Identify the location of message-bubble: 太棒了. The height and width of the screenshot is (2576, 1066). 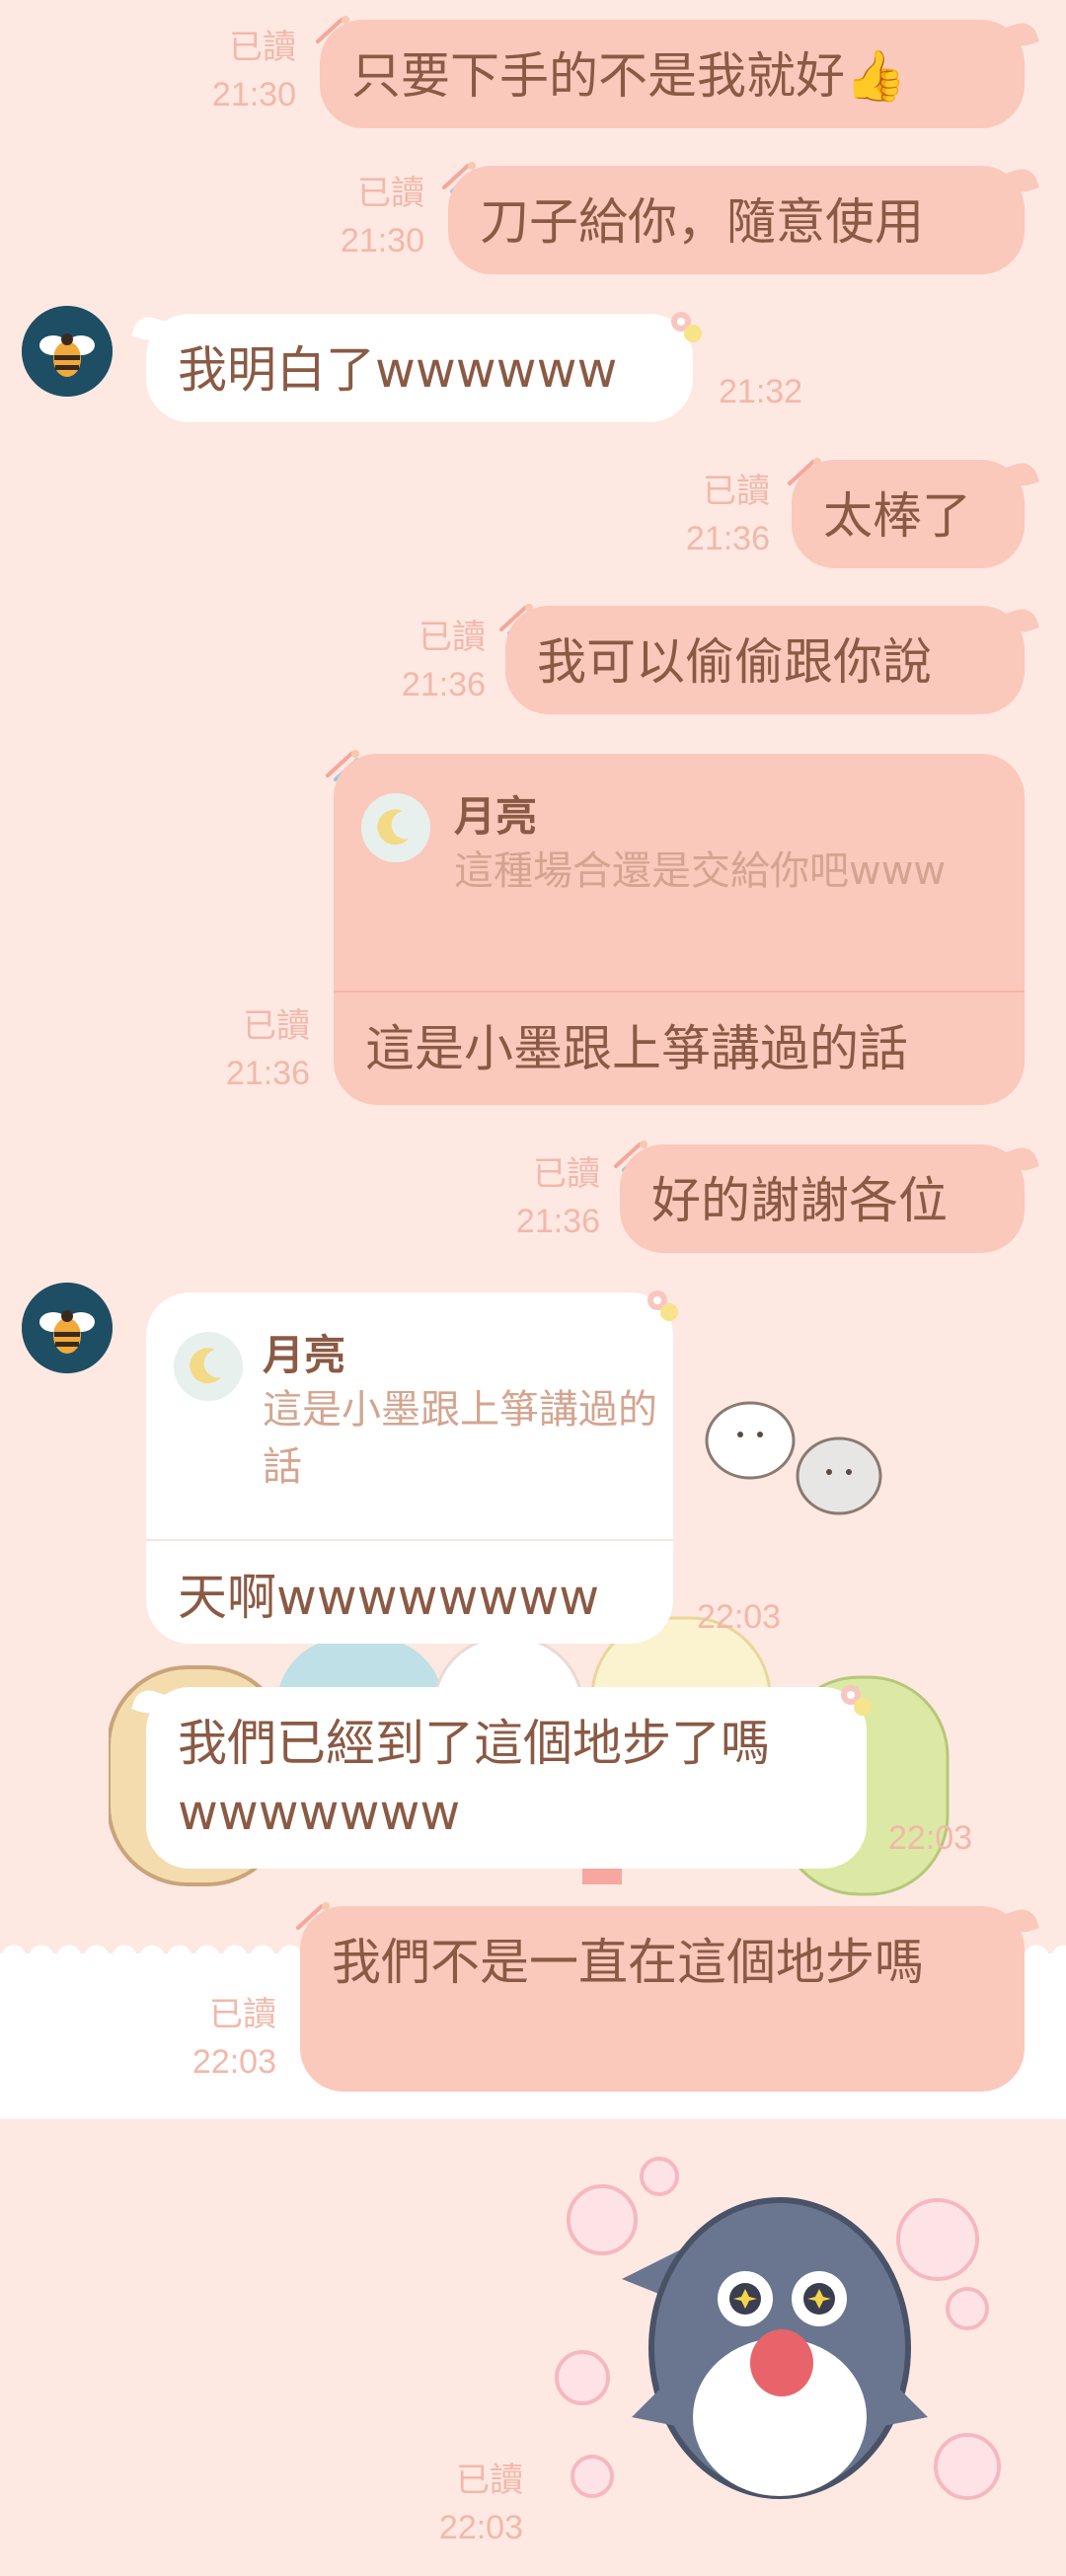
(908, 514).